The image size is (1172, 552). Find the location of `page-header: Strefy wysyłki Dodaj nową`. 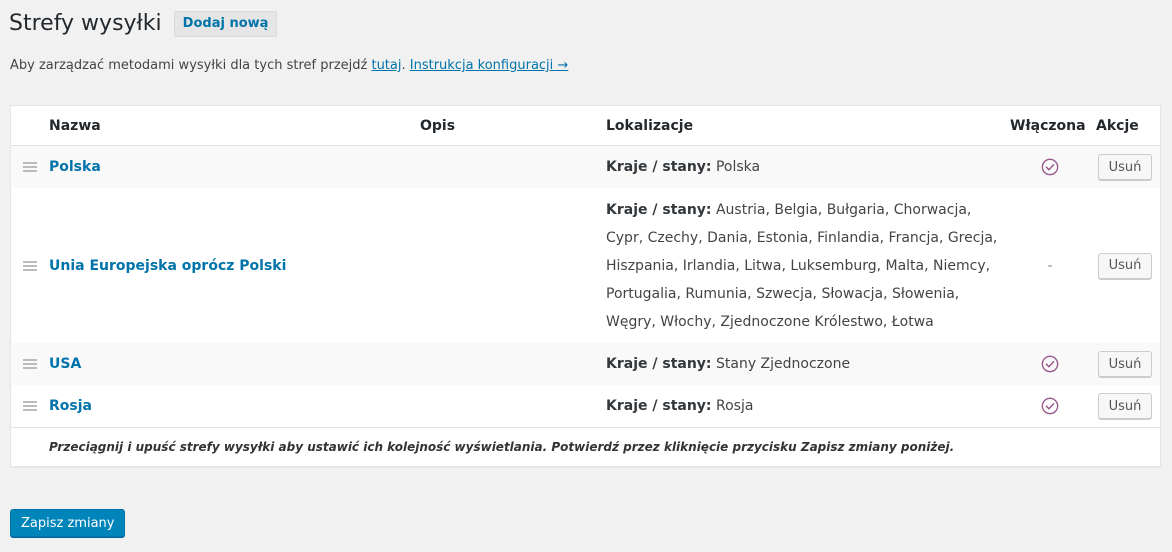

page-header: Strefy wysyłki Dodaj nową is located at coordinates (143, 24).